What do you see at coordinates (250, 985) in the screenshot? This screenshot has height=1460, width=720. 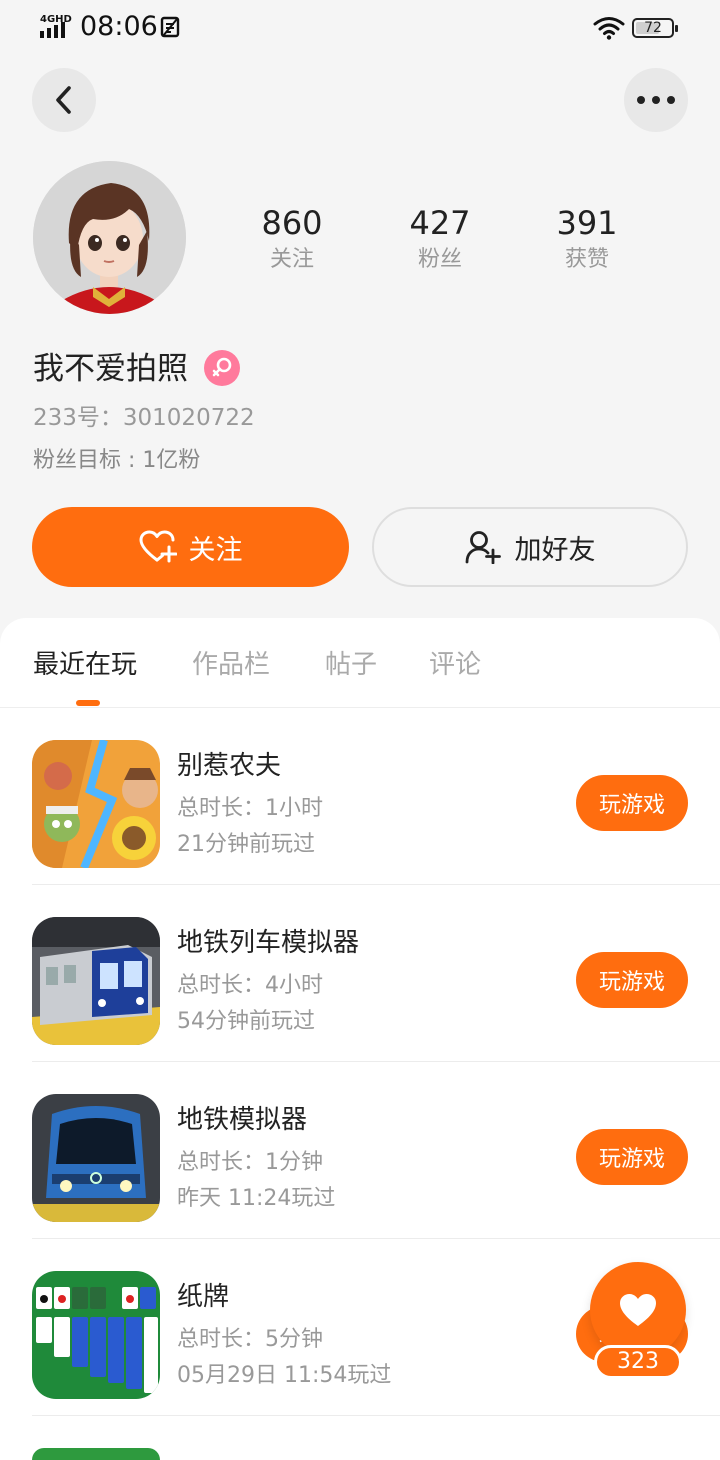 I see `game-duration: 总时长：4小时` at bounding box center [250, 985].